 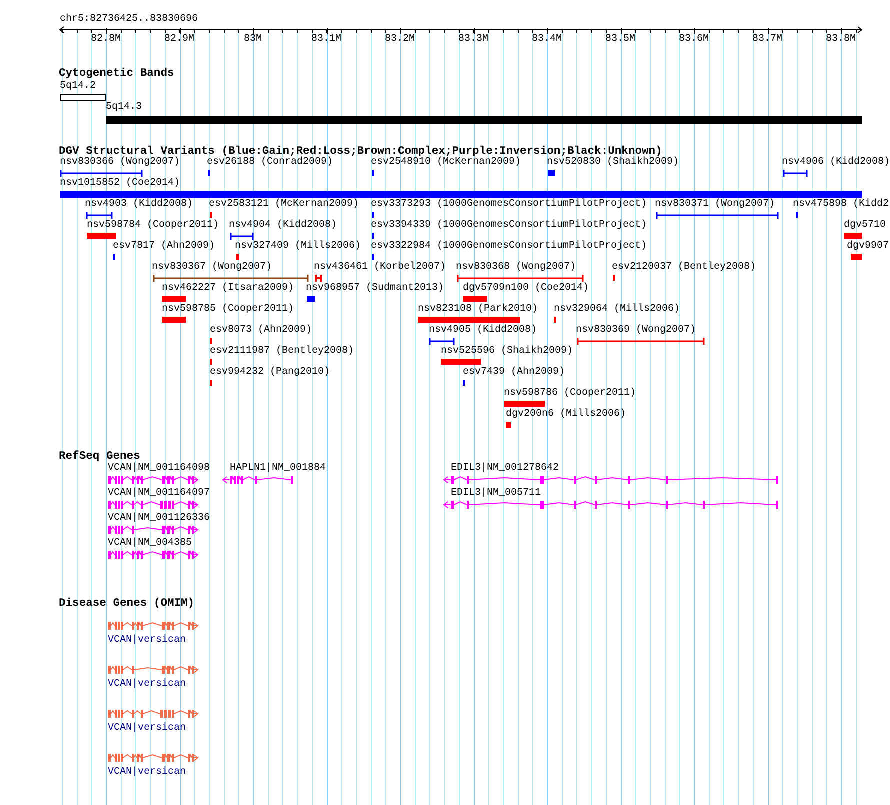 What do you see at coordinates (841, 40) in the screenshot?
I see `scale-label: 83.8M` at bounding box center [841, 40].